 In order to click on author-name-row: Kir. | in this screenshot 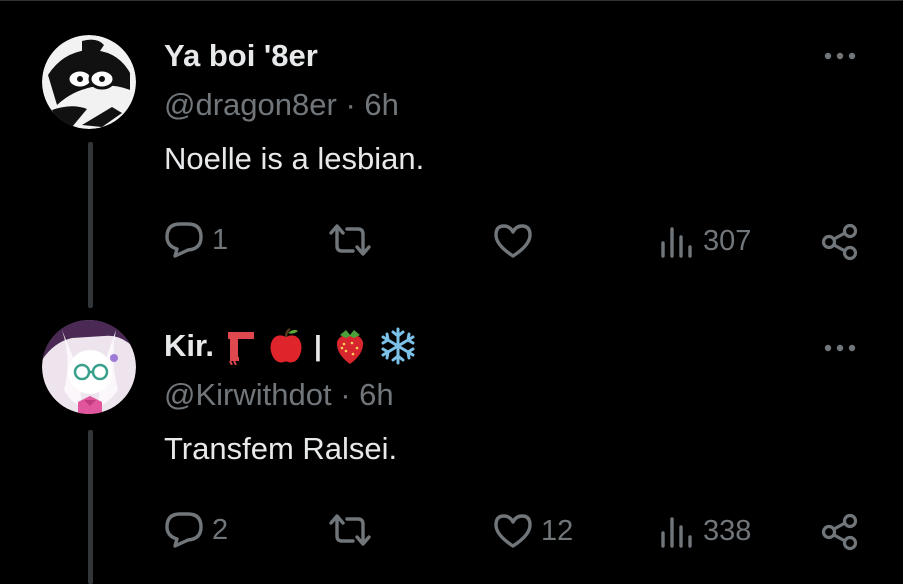, I will do `click(291, 346)`.